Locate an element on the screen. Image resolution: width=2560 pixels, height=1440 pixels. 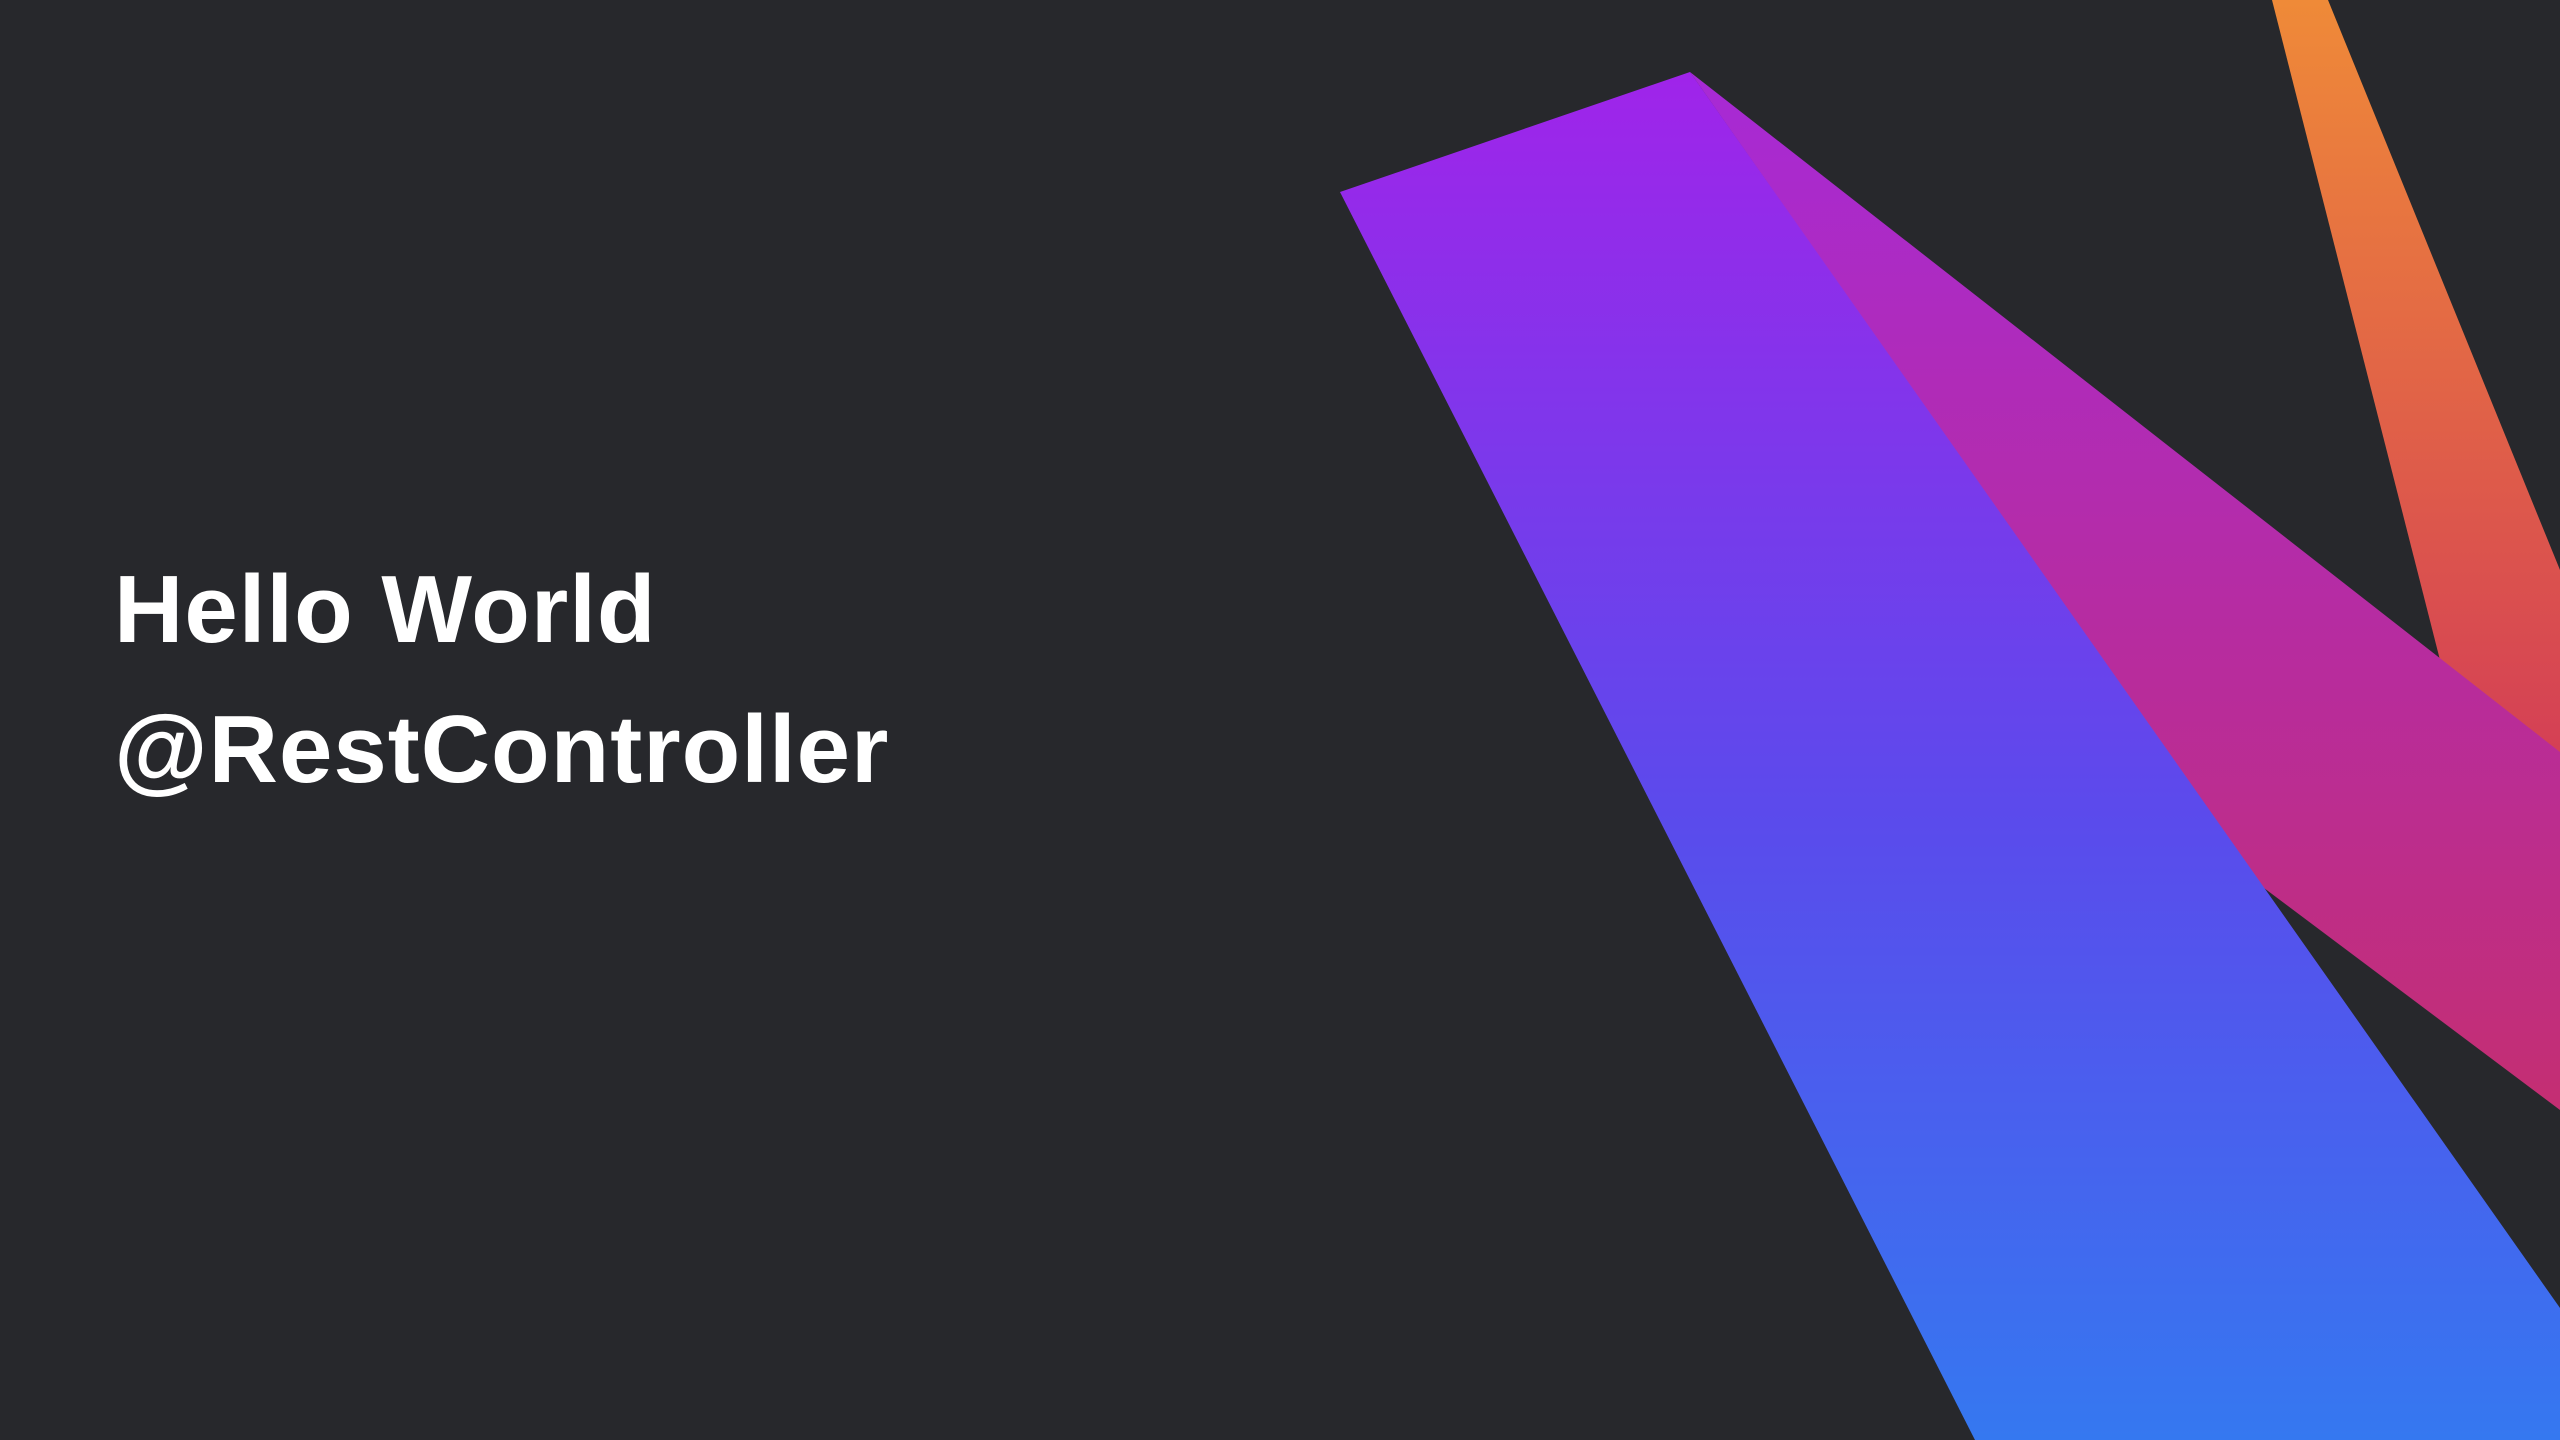
title-line-rest-controller: @RestController is located at coordinates (502, 749).